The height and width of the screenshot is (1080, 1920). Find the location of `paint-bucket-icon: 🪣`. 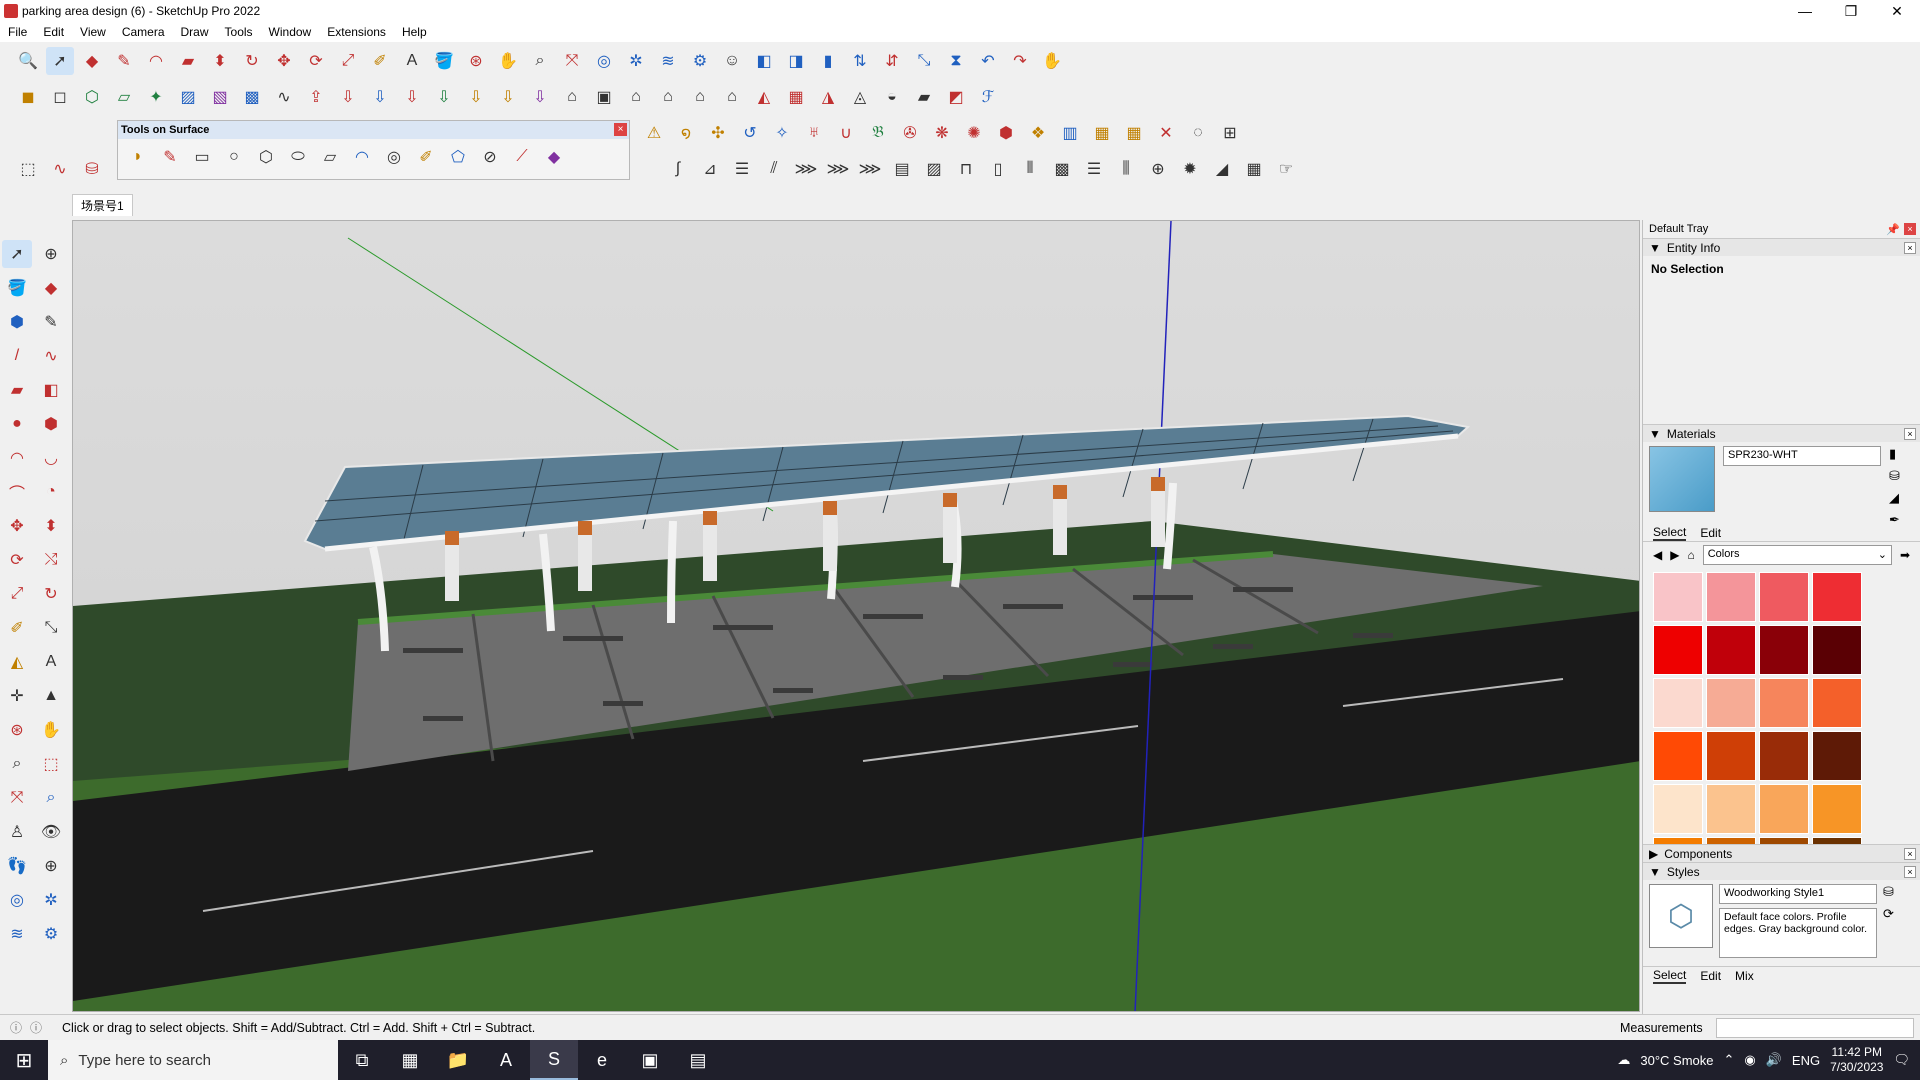

paint-bucket-icon: 🪣 is located at coordinates (444, 61).